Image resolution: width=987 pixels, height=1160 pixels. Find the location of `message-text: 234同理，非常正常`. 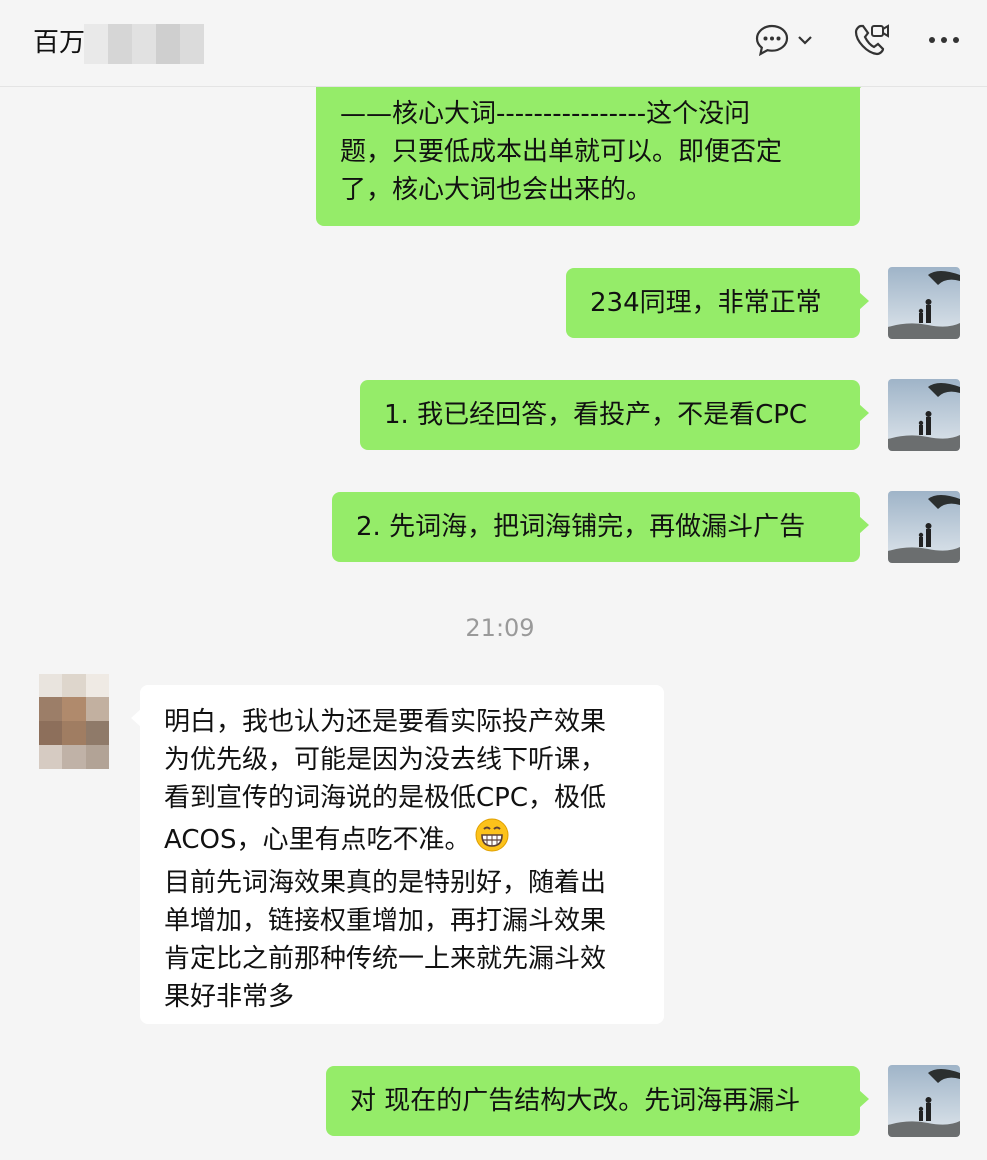

message-text: 234同理，非常正常 is located at coordinates (706, 303).